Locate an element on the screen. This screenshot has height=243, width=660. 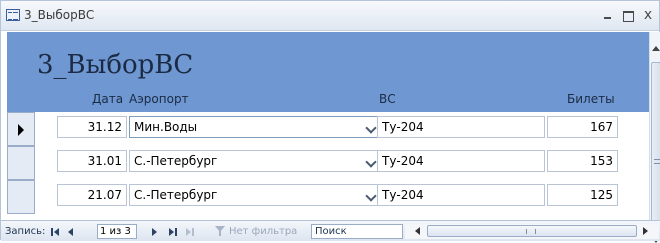
current-record-field: 1 из 3 is located at coordinates (117, 231).